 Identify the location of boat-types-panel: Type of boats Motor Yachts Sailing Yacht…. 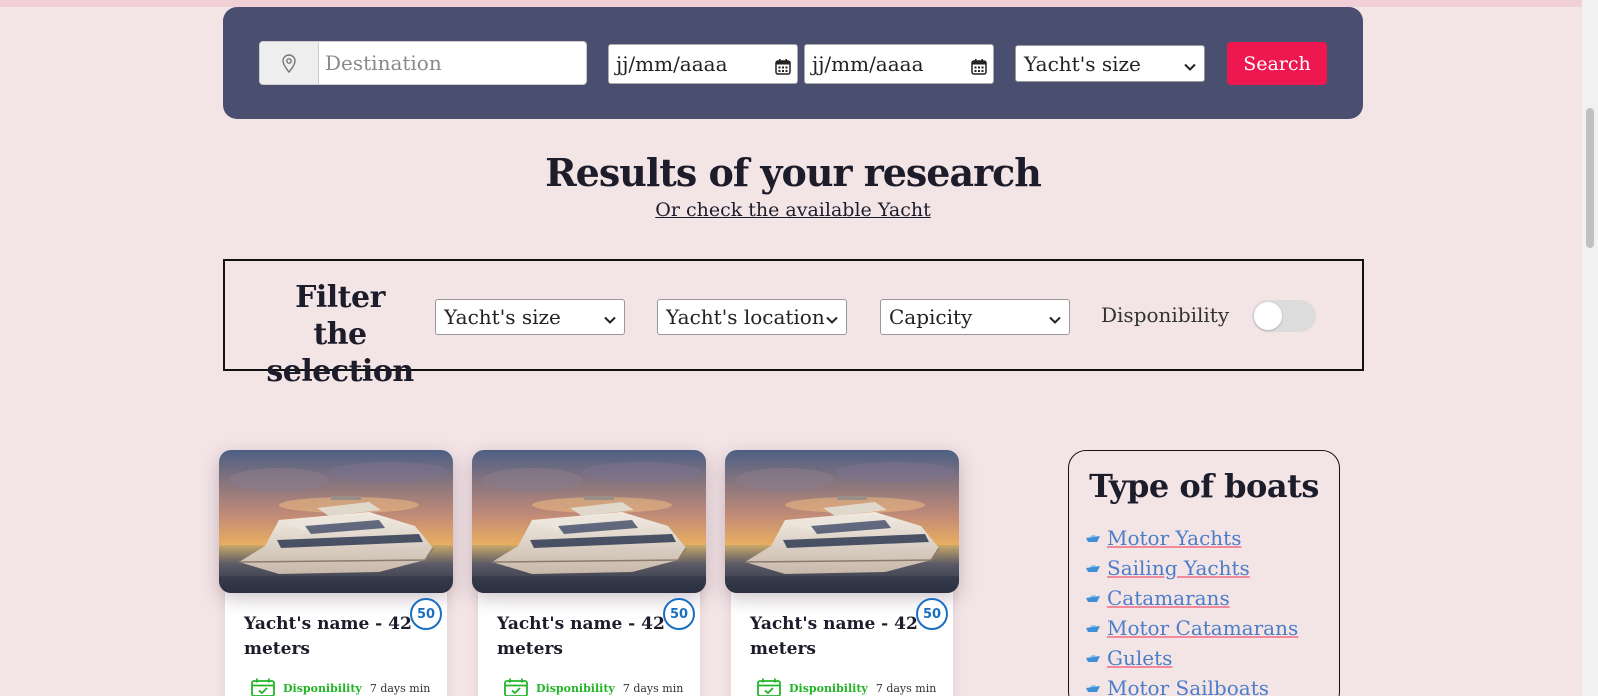
(1204, 573).